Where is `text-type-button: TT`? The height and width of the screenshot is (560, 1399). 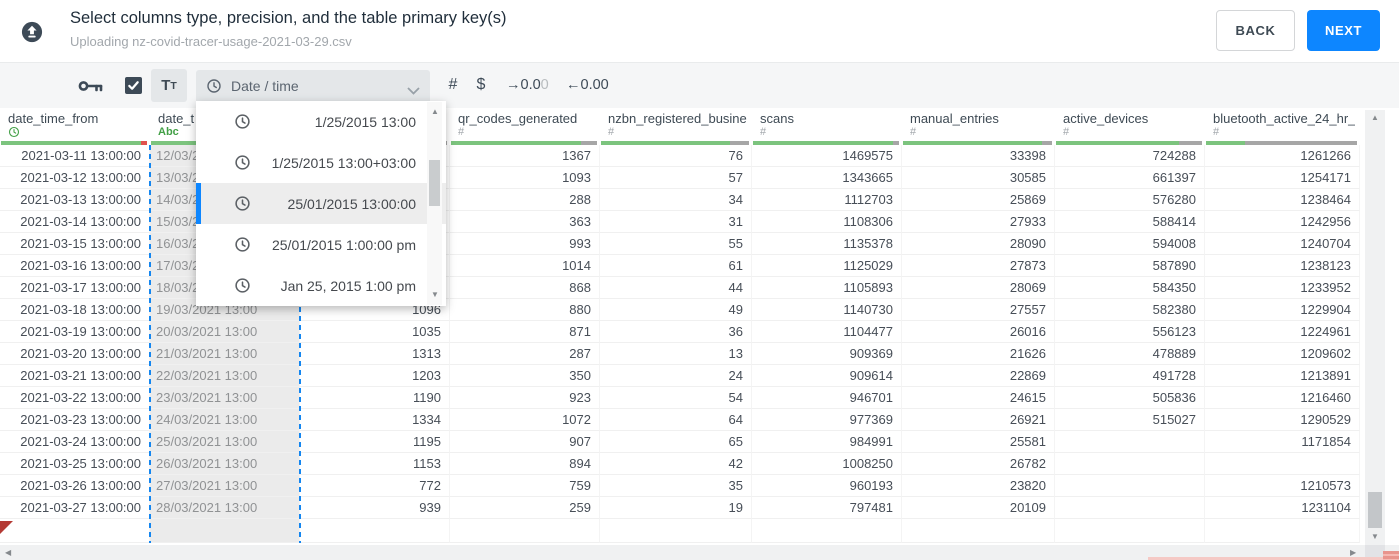
text-type-button: TT is located at coordinates (169, 85).